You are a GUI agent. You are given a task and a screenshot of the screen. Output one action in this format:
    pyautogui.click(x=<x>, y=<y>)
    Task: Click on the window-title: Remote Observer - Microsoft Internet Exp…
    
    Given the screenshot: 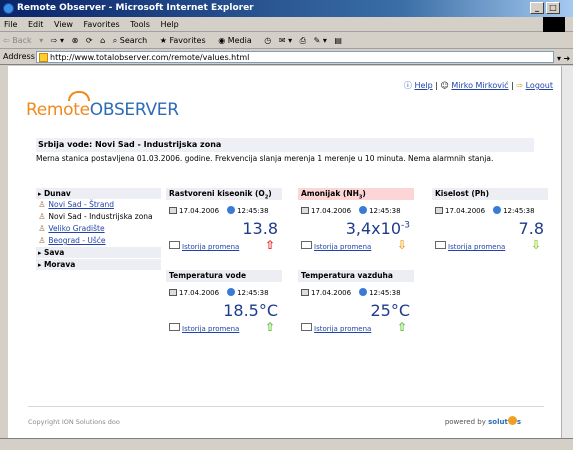 What is the action you would take?
    pyautogui.click(x=135, y=8)
    